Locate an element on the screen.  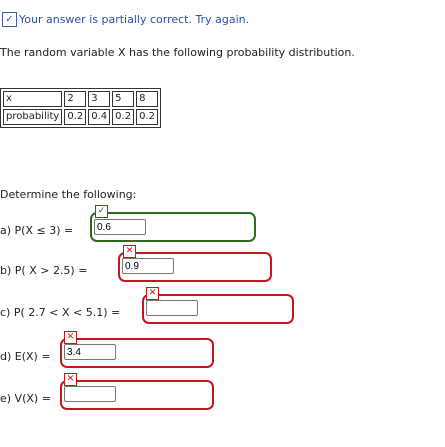
question-e-label: e) V(X) = is located at coordinates (25, 398).